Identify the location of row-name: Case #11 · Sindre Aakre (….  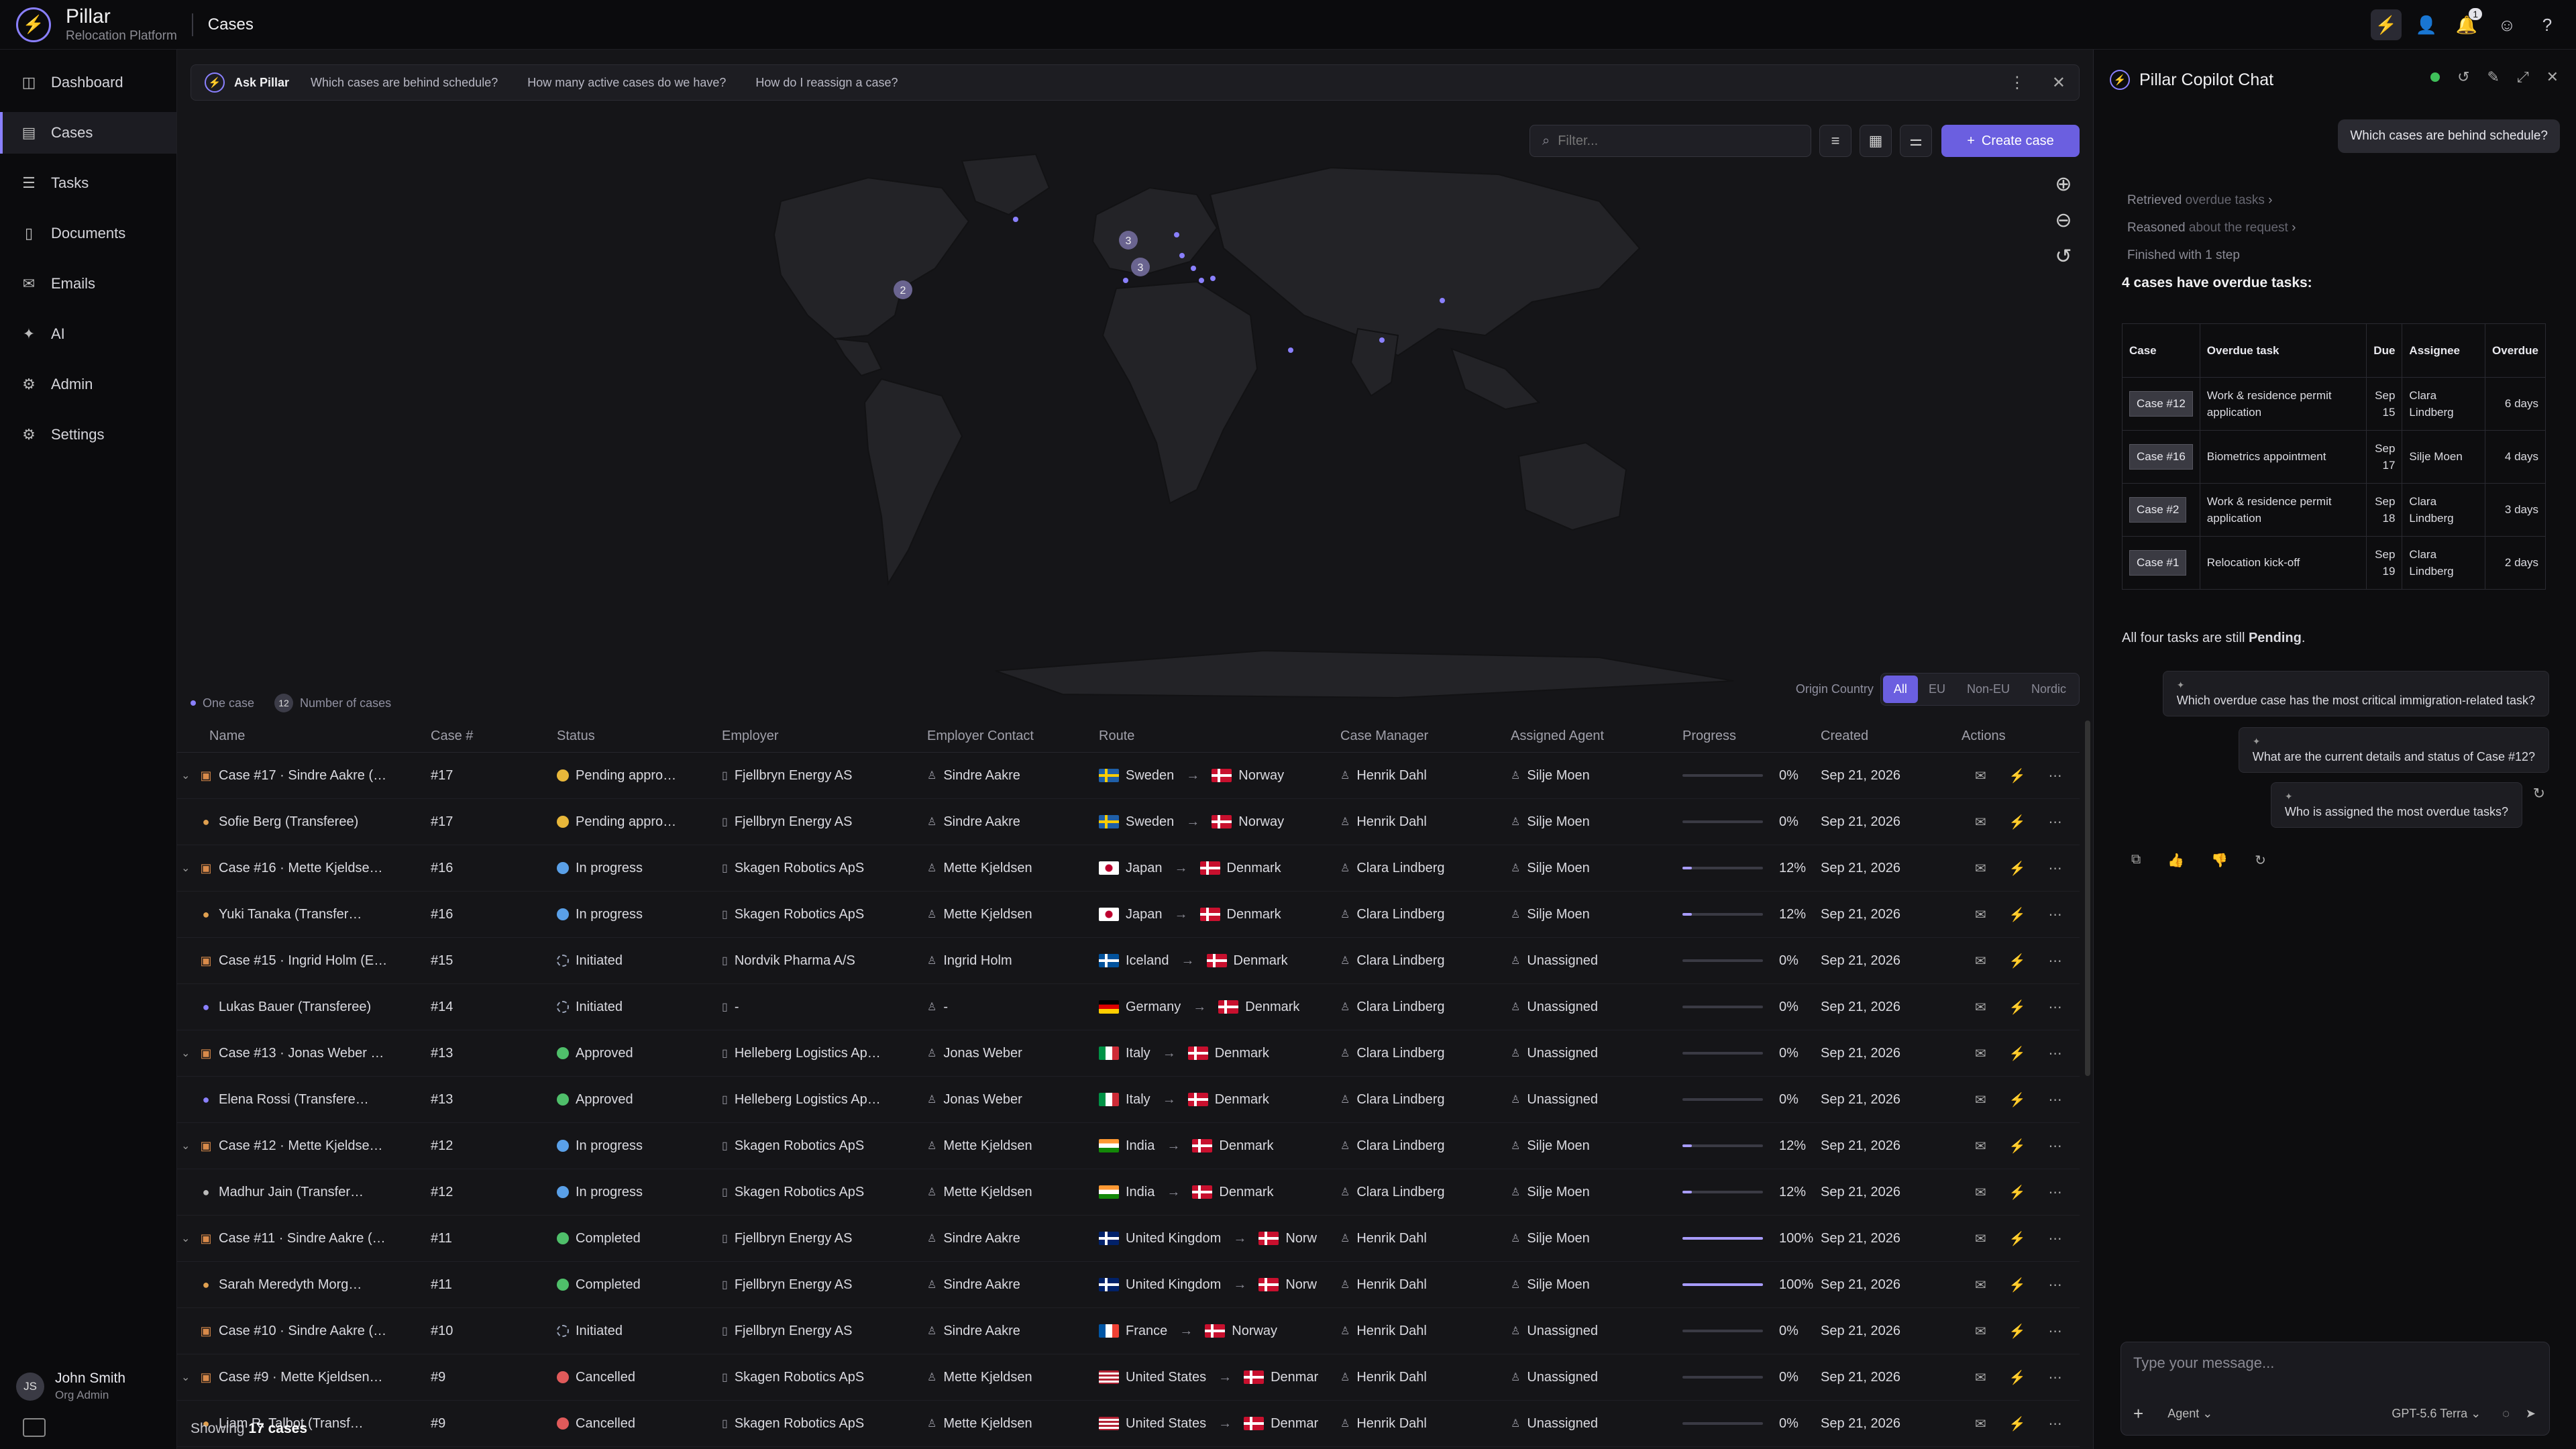
(302, 1238).